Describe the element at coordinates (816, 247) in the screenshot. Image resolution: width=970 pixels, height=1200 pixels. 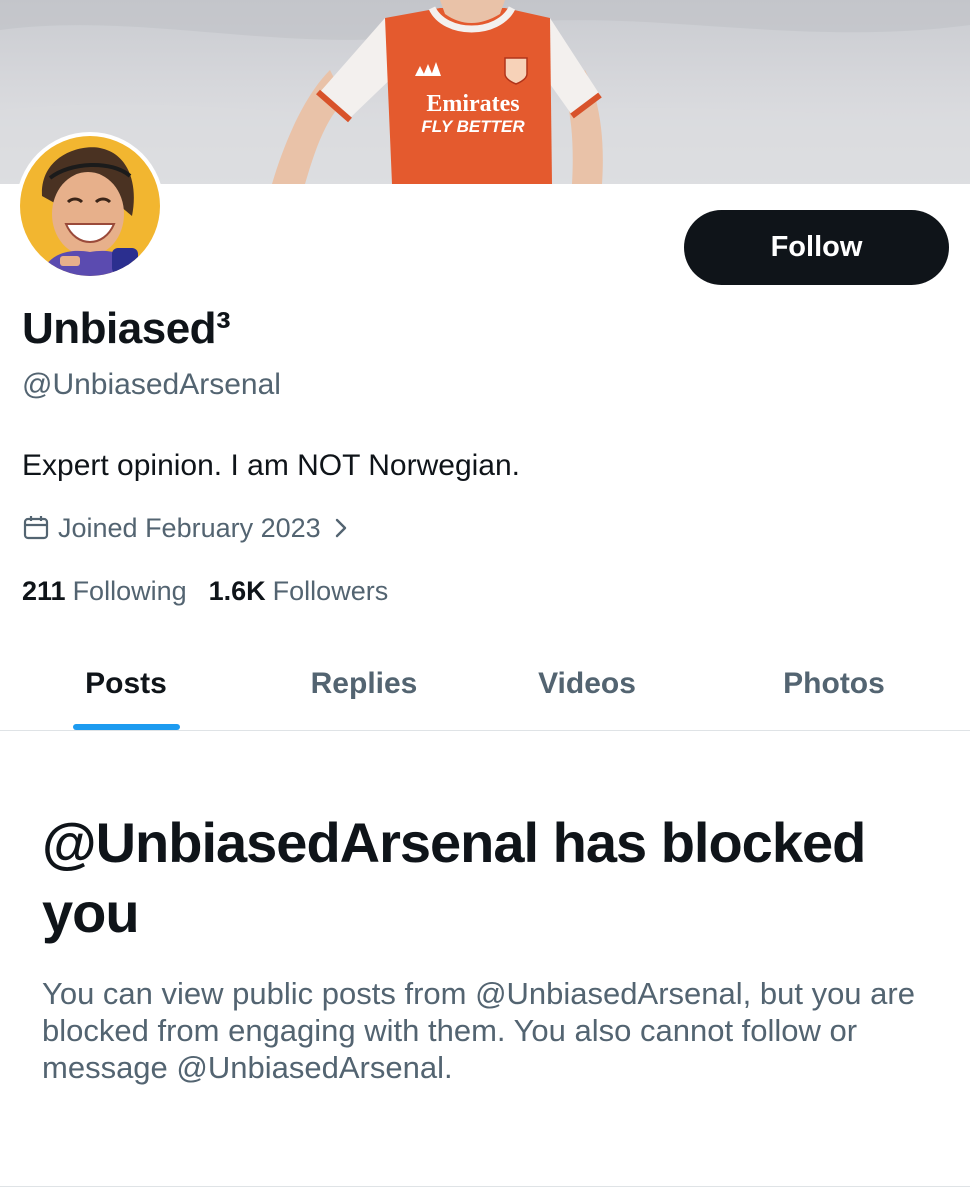
I see `follow-button: Follow` at that location.